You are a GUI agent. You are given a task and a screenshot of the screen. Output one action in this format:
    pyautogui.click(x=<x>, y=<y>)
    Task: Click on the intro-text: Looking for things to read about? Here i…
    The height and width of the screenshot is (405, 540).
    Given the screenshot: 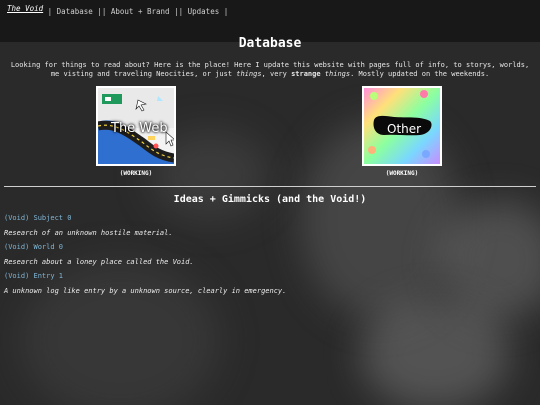 What is the action you would take?
    pyautogui.click(x=270, y=70)
    